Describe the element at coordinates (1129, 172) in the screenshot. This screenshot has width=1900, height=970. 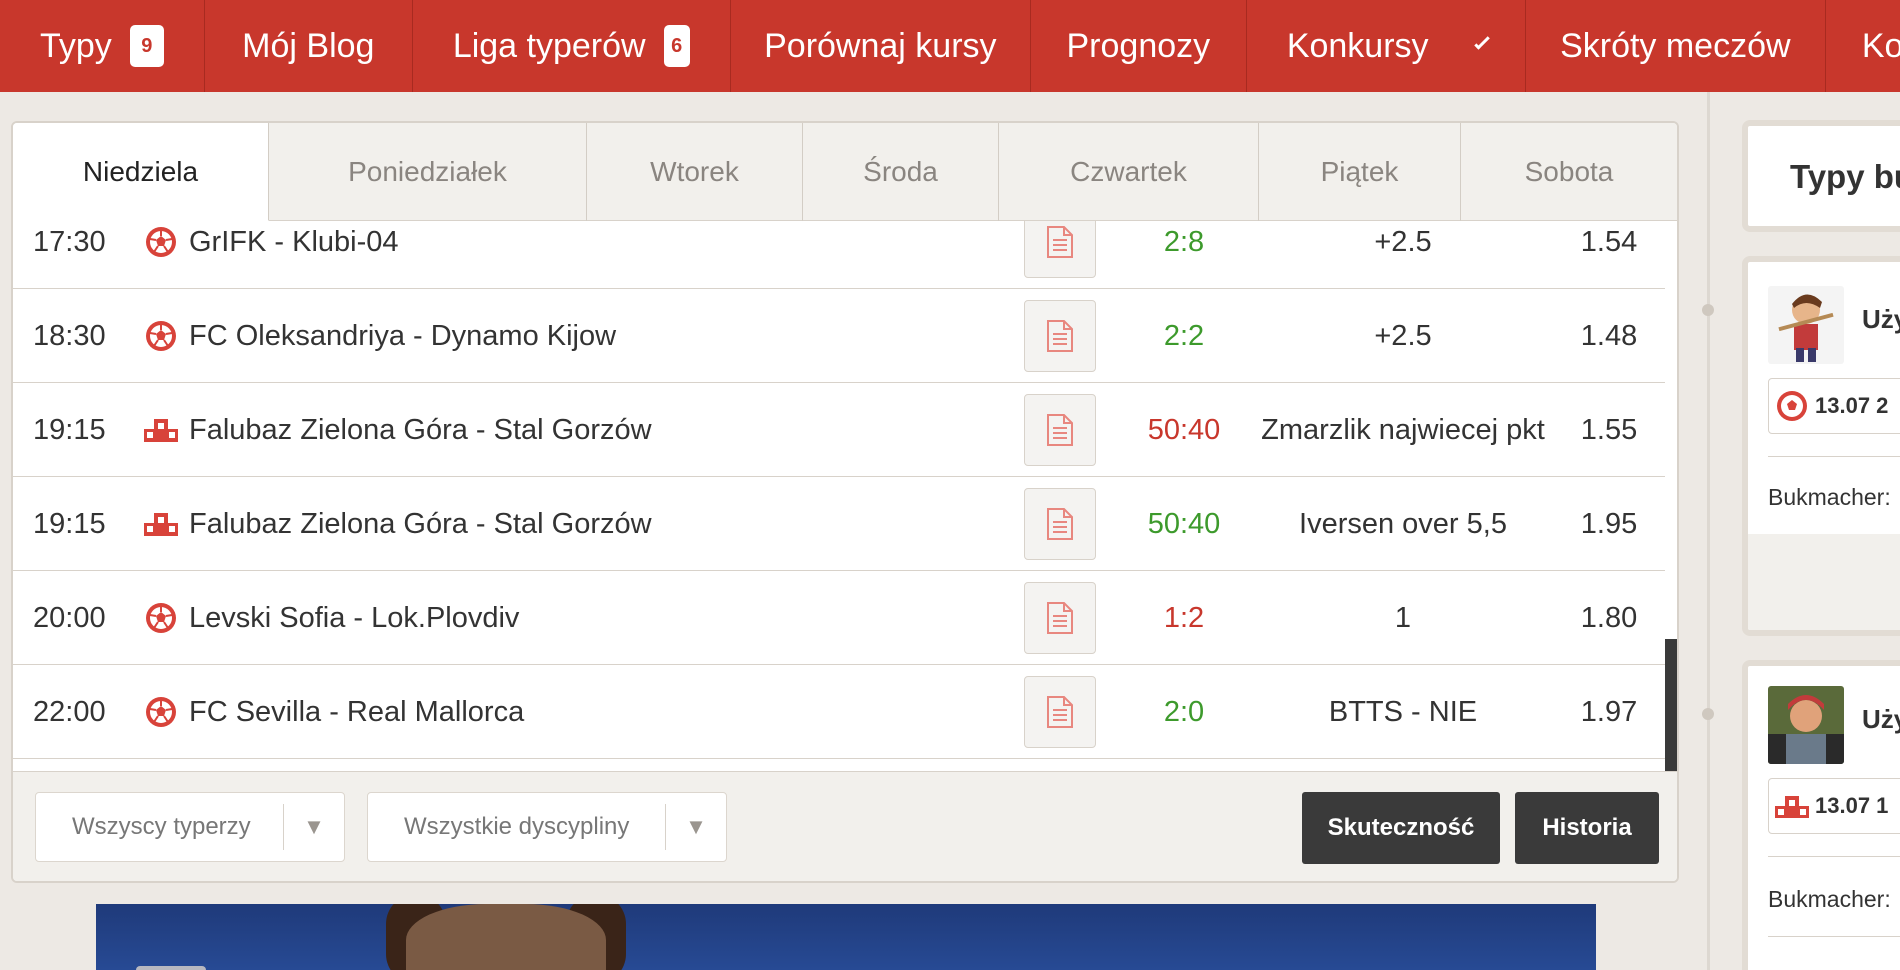
I see `tab-czwartek: Czwartek` at that location.